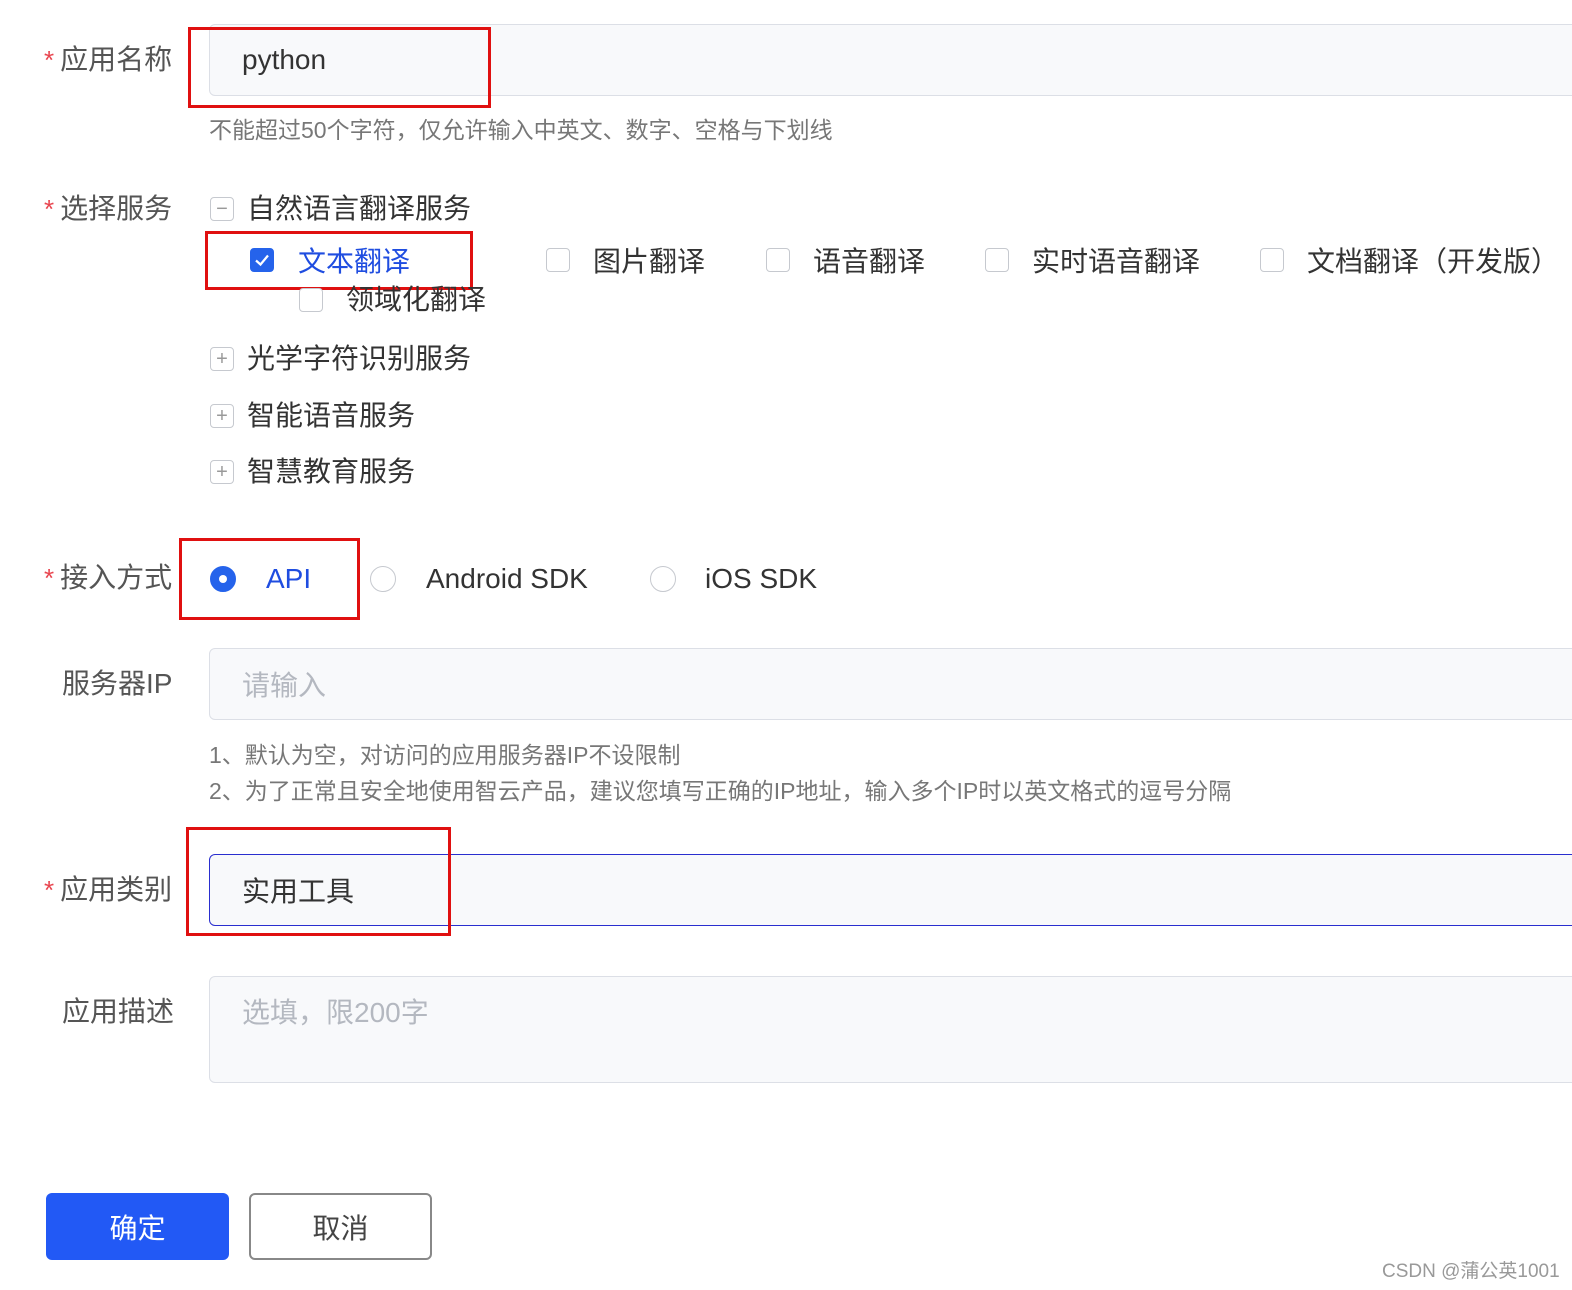 This screenshot has height=1290, width=1572. Describe the element at coordinates (284, 685) in the screenshot. I see `server-ip-placeholder: 请输入` at that location.